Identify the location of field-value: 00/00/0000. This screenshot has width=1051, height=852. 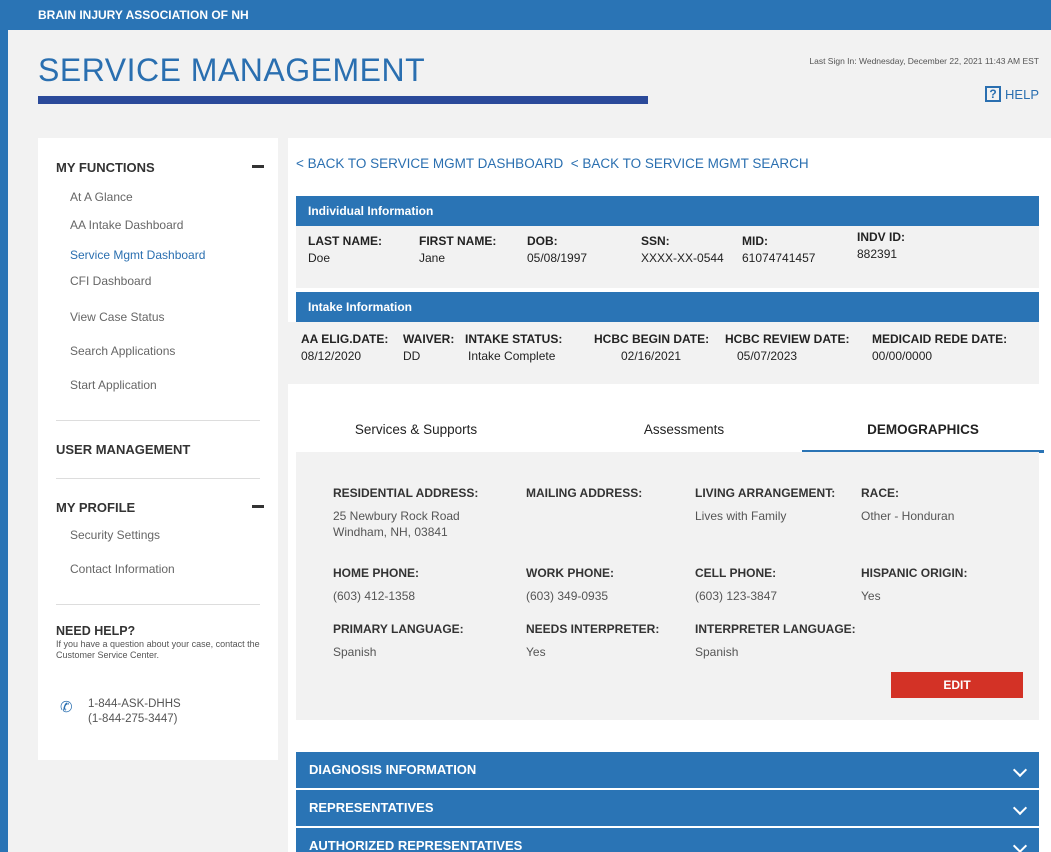
(902, 356).